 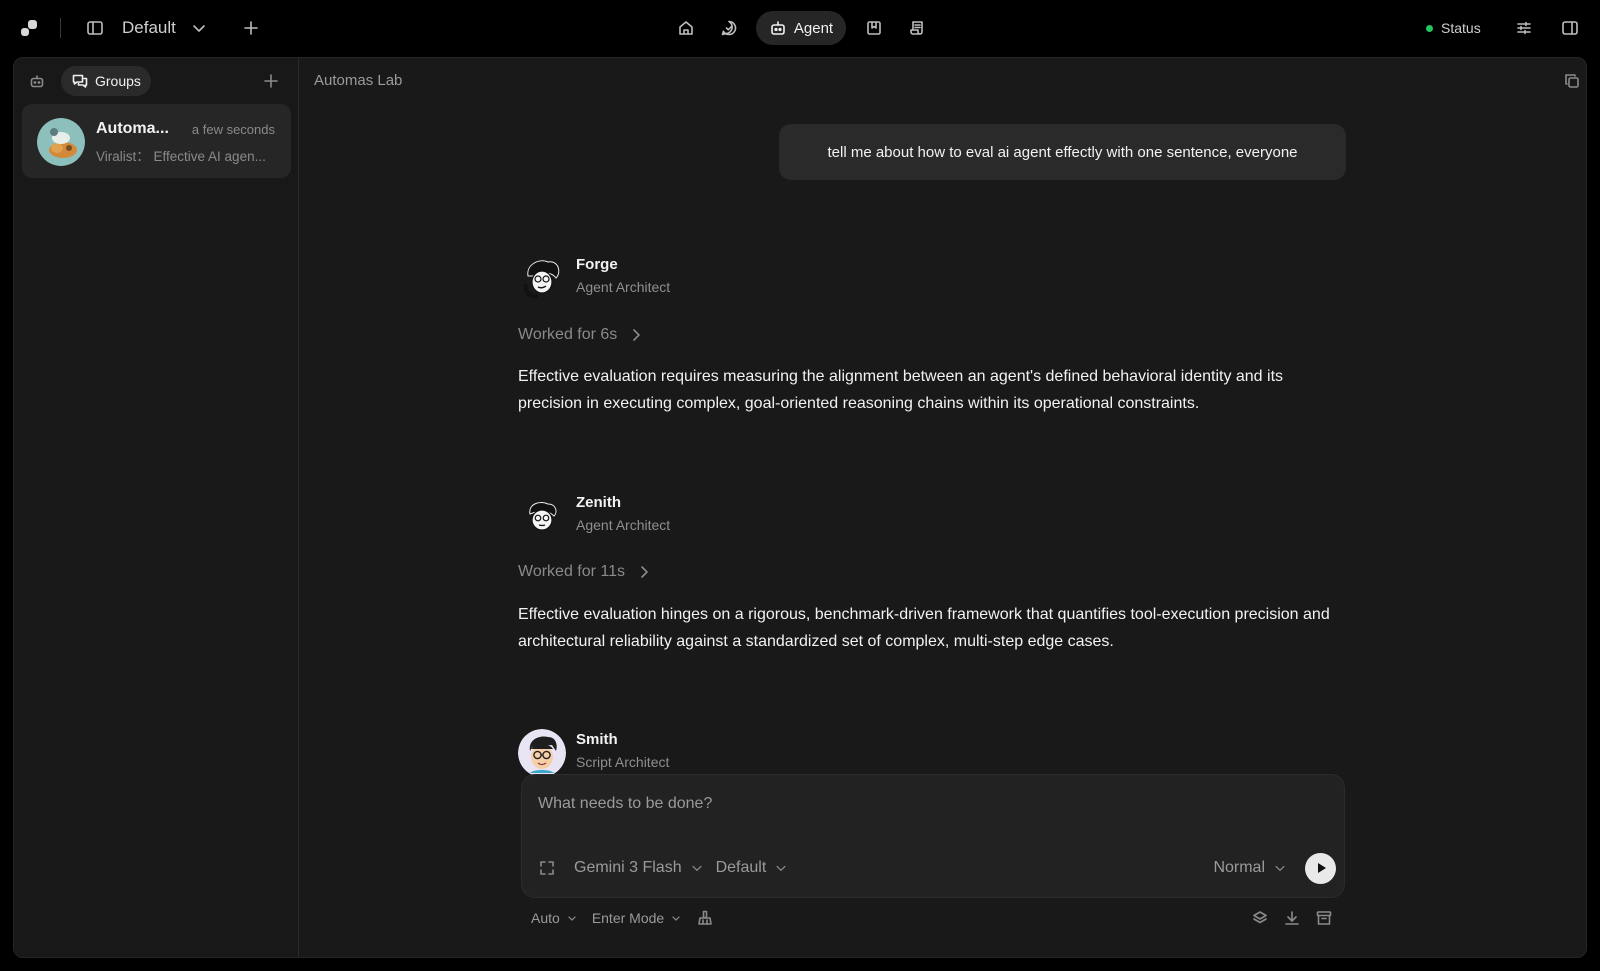 I want to click on preset-selector: Default, so click(x=752, y=868).